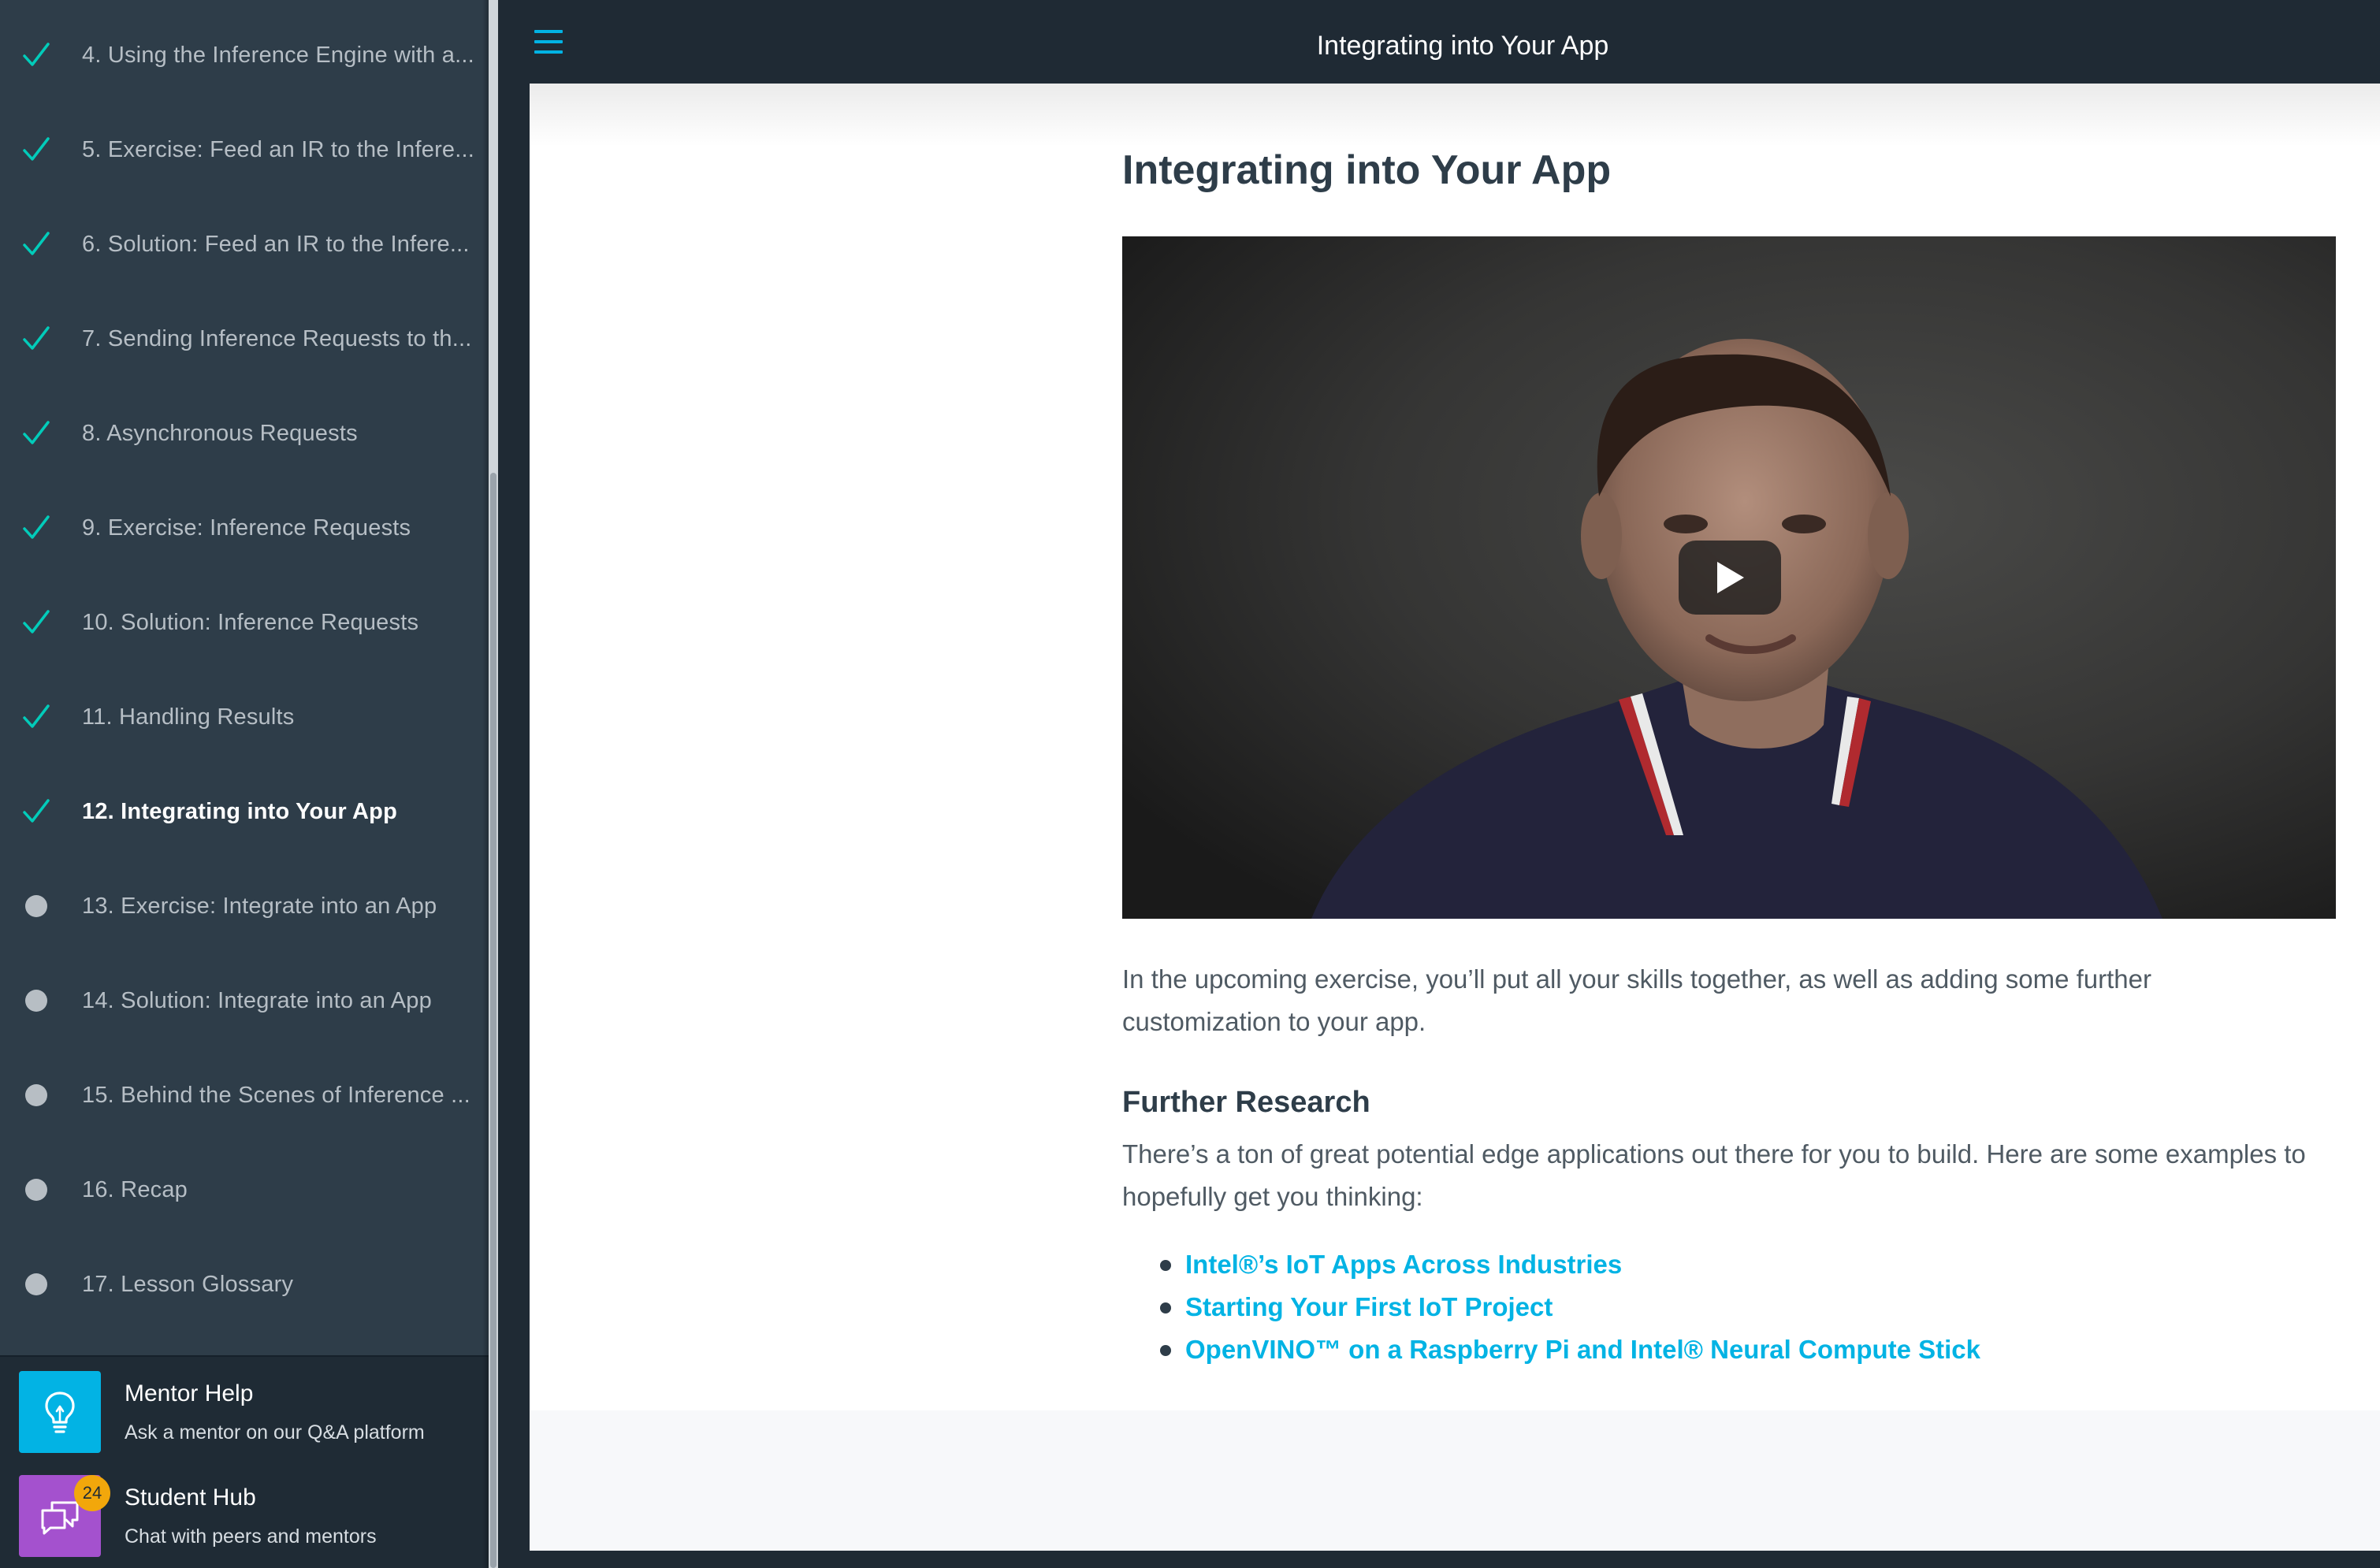 This screenshot has width=2380, height=1568. What do you see at coordinates (135, 1189) in the screenshot?
I see `sidebar-item-label: 16. Recap` at bounding box center [135, 1189].